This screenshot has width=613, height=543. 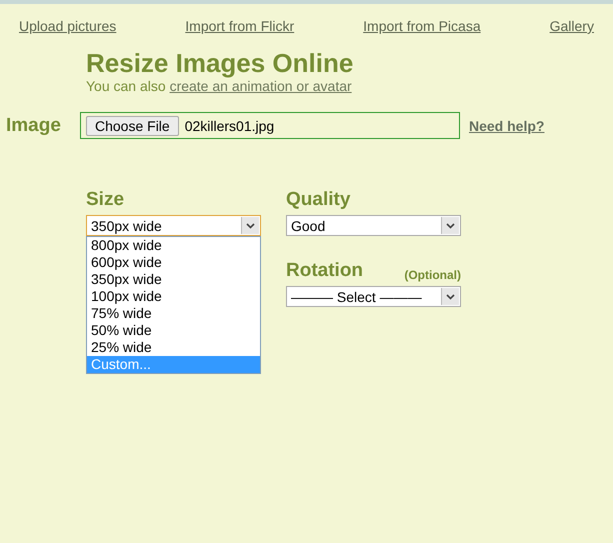 I want to click on quality-label: Quality, so click(x=318, y=200).